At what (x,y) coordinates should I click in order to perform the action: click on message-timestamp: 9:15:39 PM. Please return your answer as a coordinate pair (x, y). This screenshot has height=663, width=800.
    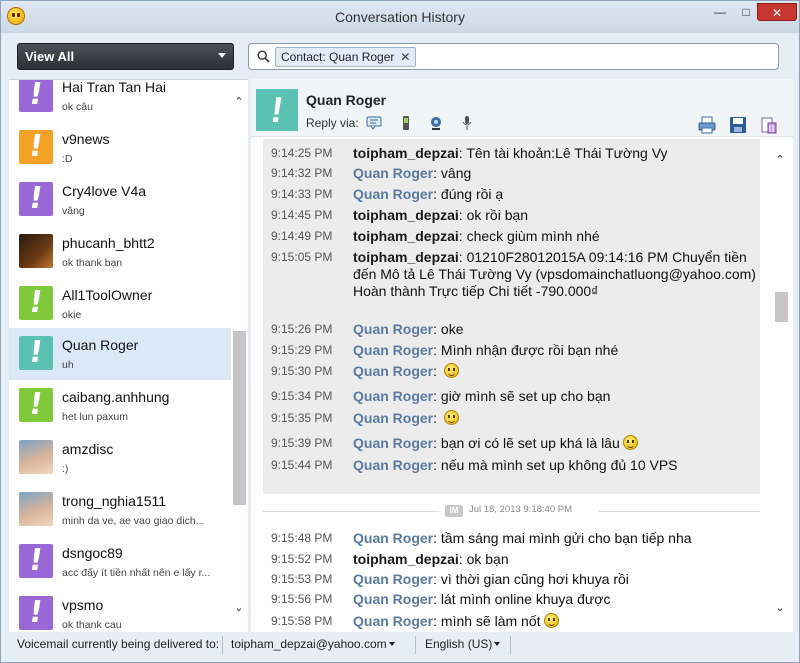
    Looking at the image, I should click on (302, 443).